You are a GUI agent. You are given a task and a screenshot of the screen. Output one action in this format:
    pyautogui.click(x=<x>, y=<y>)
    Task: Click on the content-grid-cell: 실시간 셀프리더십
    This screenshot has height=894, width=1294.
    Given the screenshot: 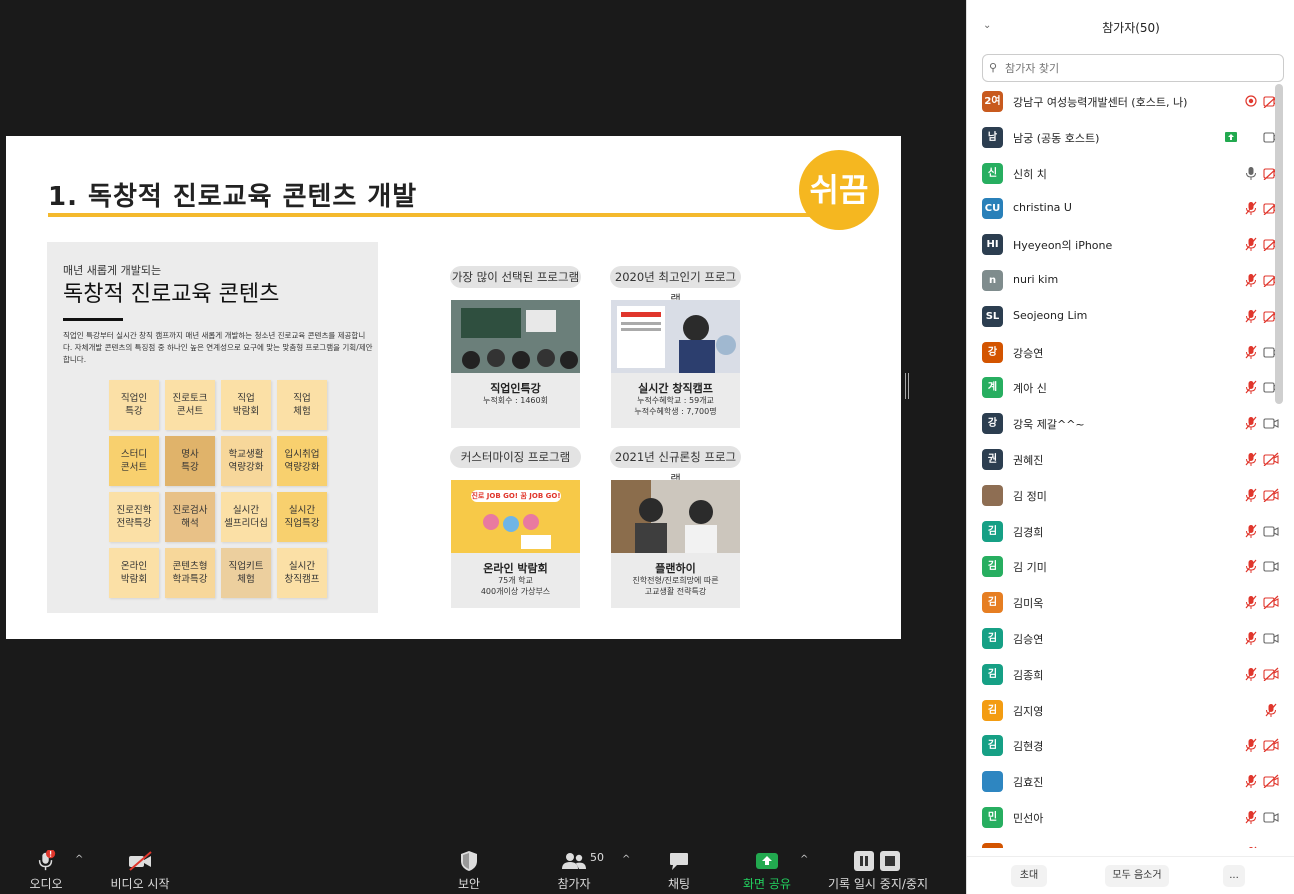 What is the action you would take?
    pyautogui.click(x=246, y=517)
    